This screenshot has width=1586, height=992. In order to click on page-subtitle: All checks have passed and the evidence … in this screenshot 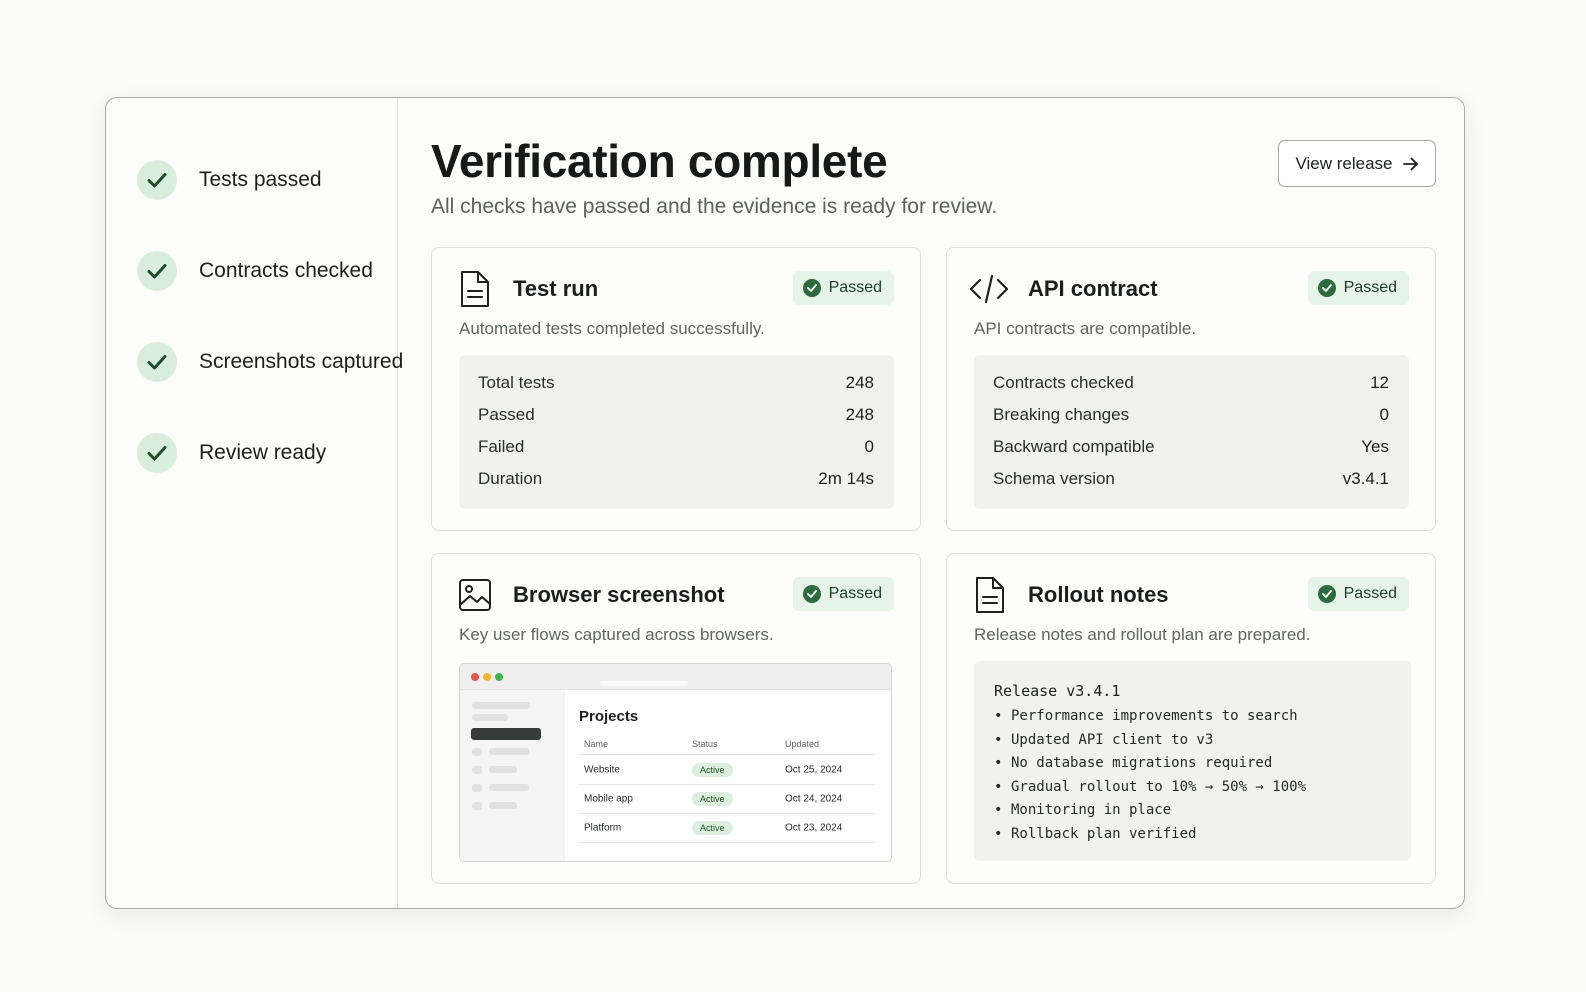, I will do `click(714, 206)`.